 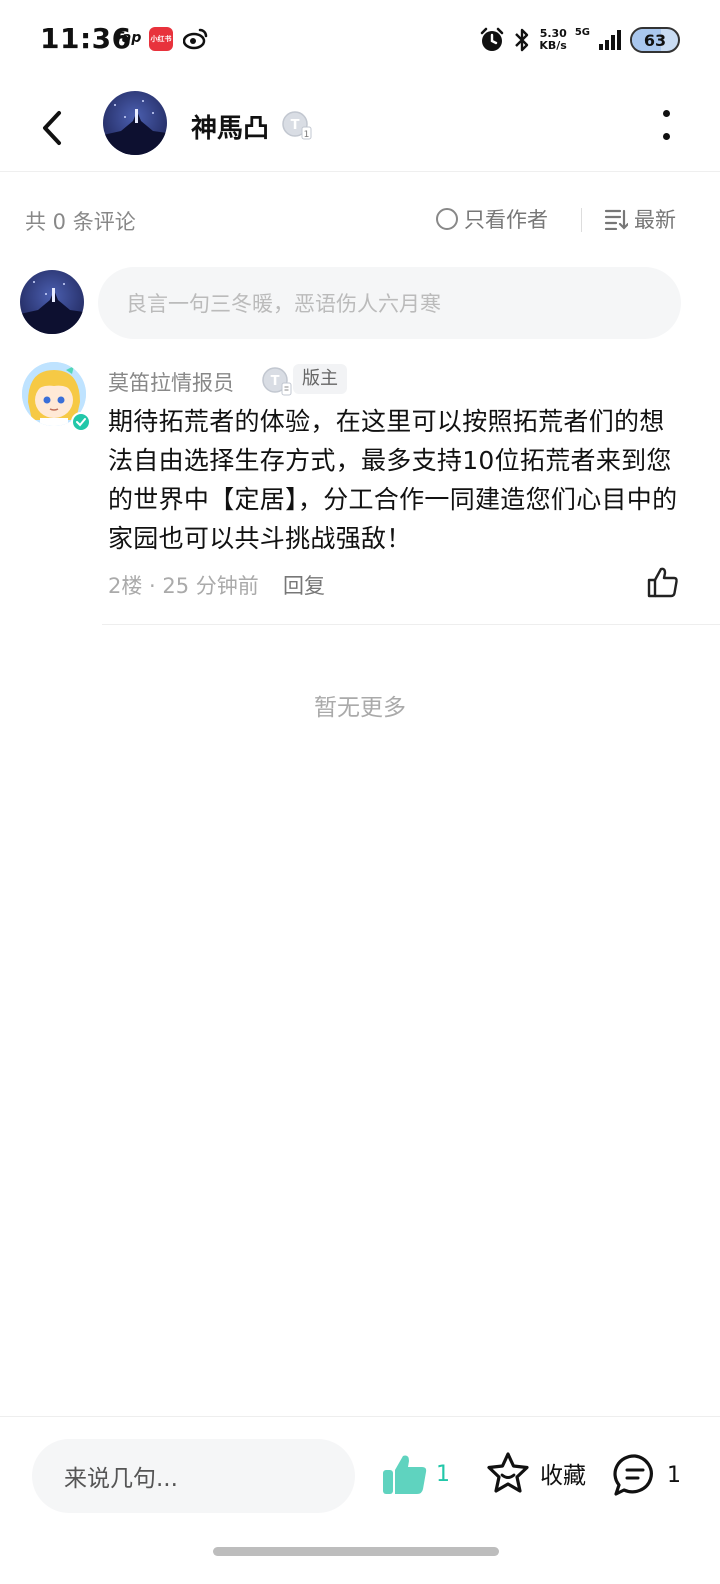 I want to click on comment-filter-bar: 共 0 条评论 只看作者 最新, so click(x=360, y=219).